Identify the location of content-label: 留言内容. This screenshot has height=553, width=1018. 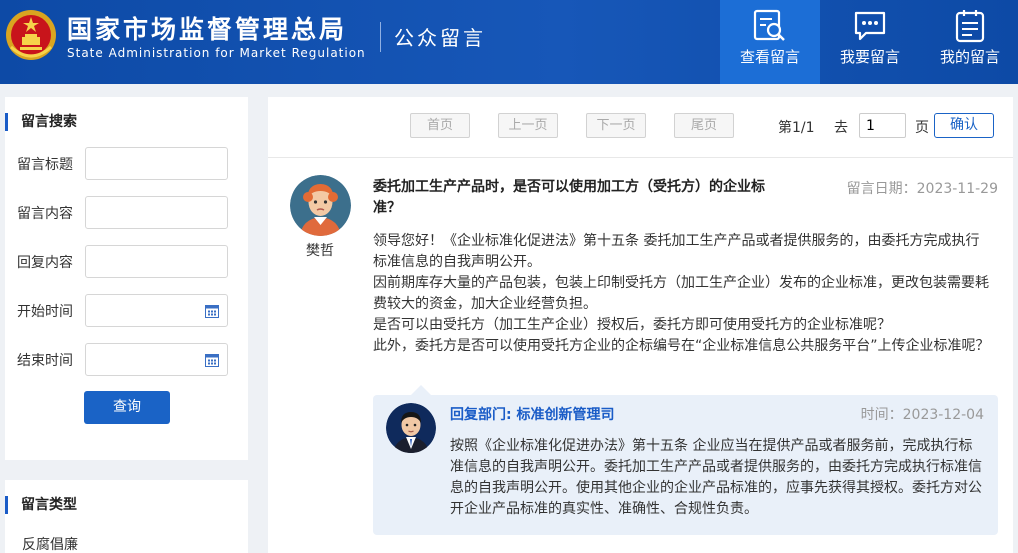
(45, 214).